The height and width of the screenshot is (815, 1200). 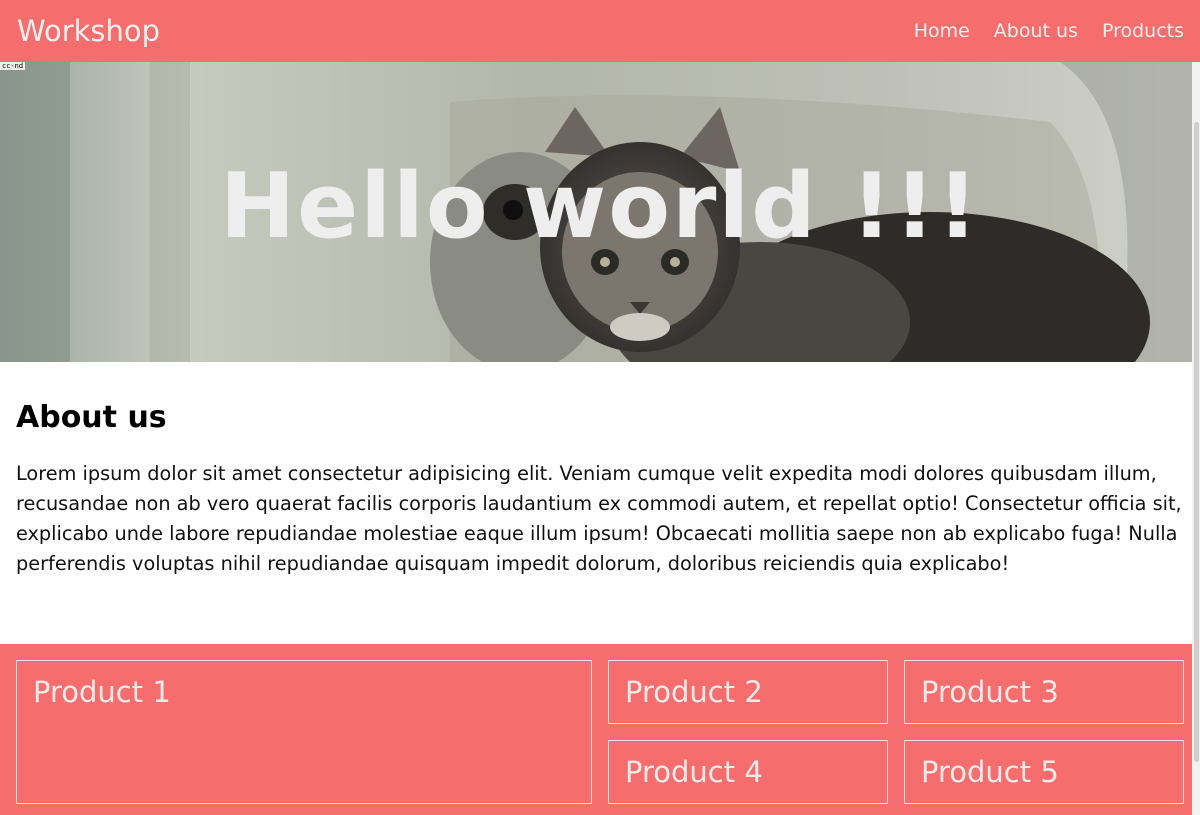 I want to click on about-heading: About us, so click(x=91, y=417).